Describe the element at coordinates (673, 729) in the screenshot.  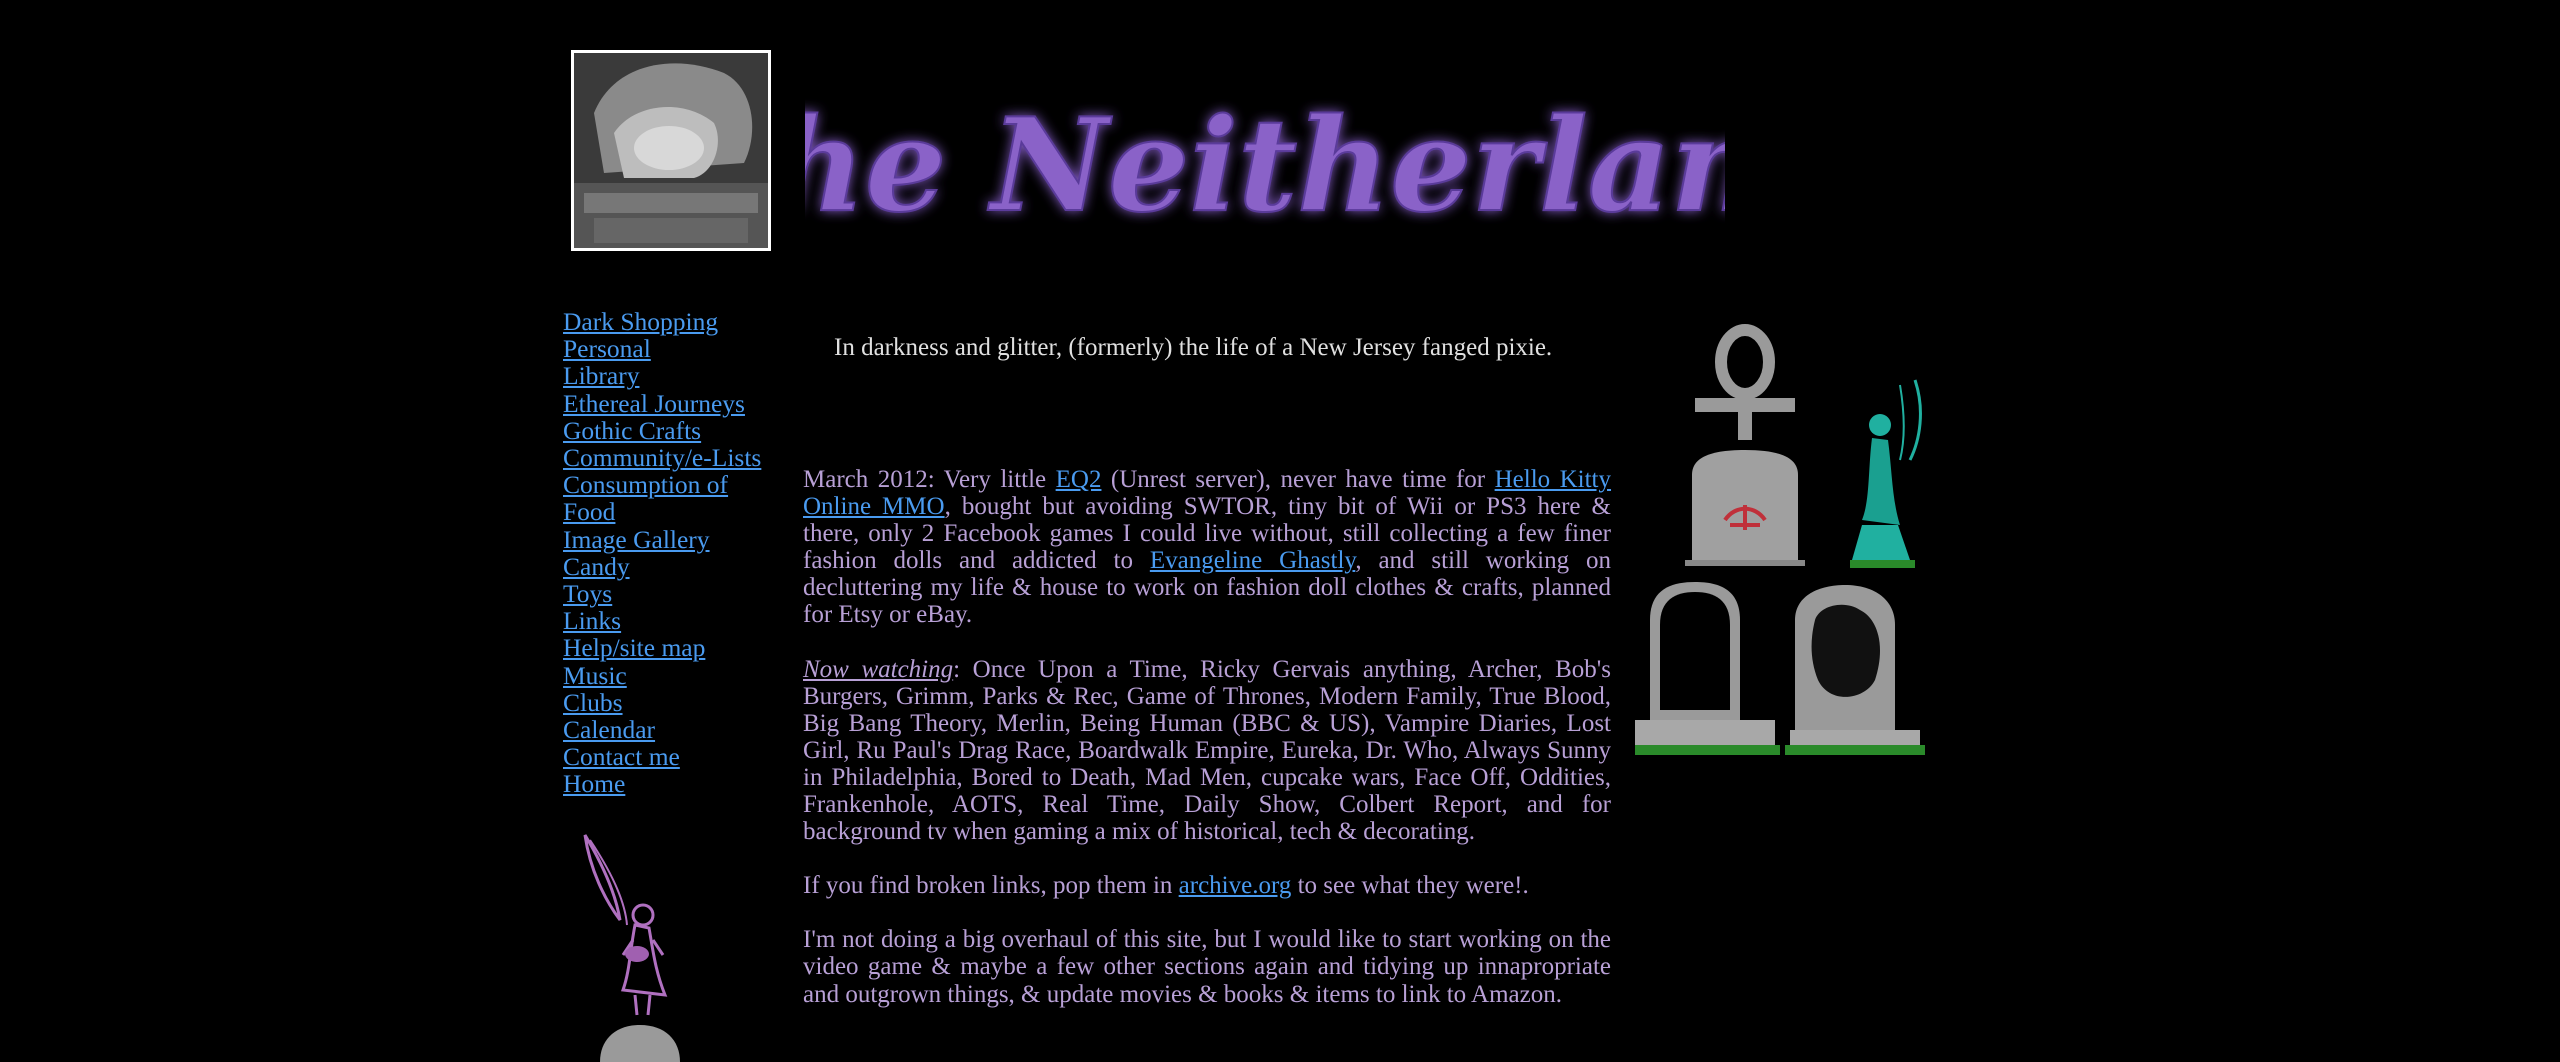
I see `nav-link-calendar: Calendar` at that location.